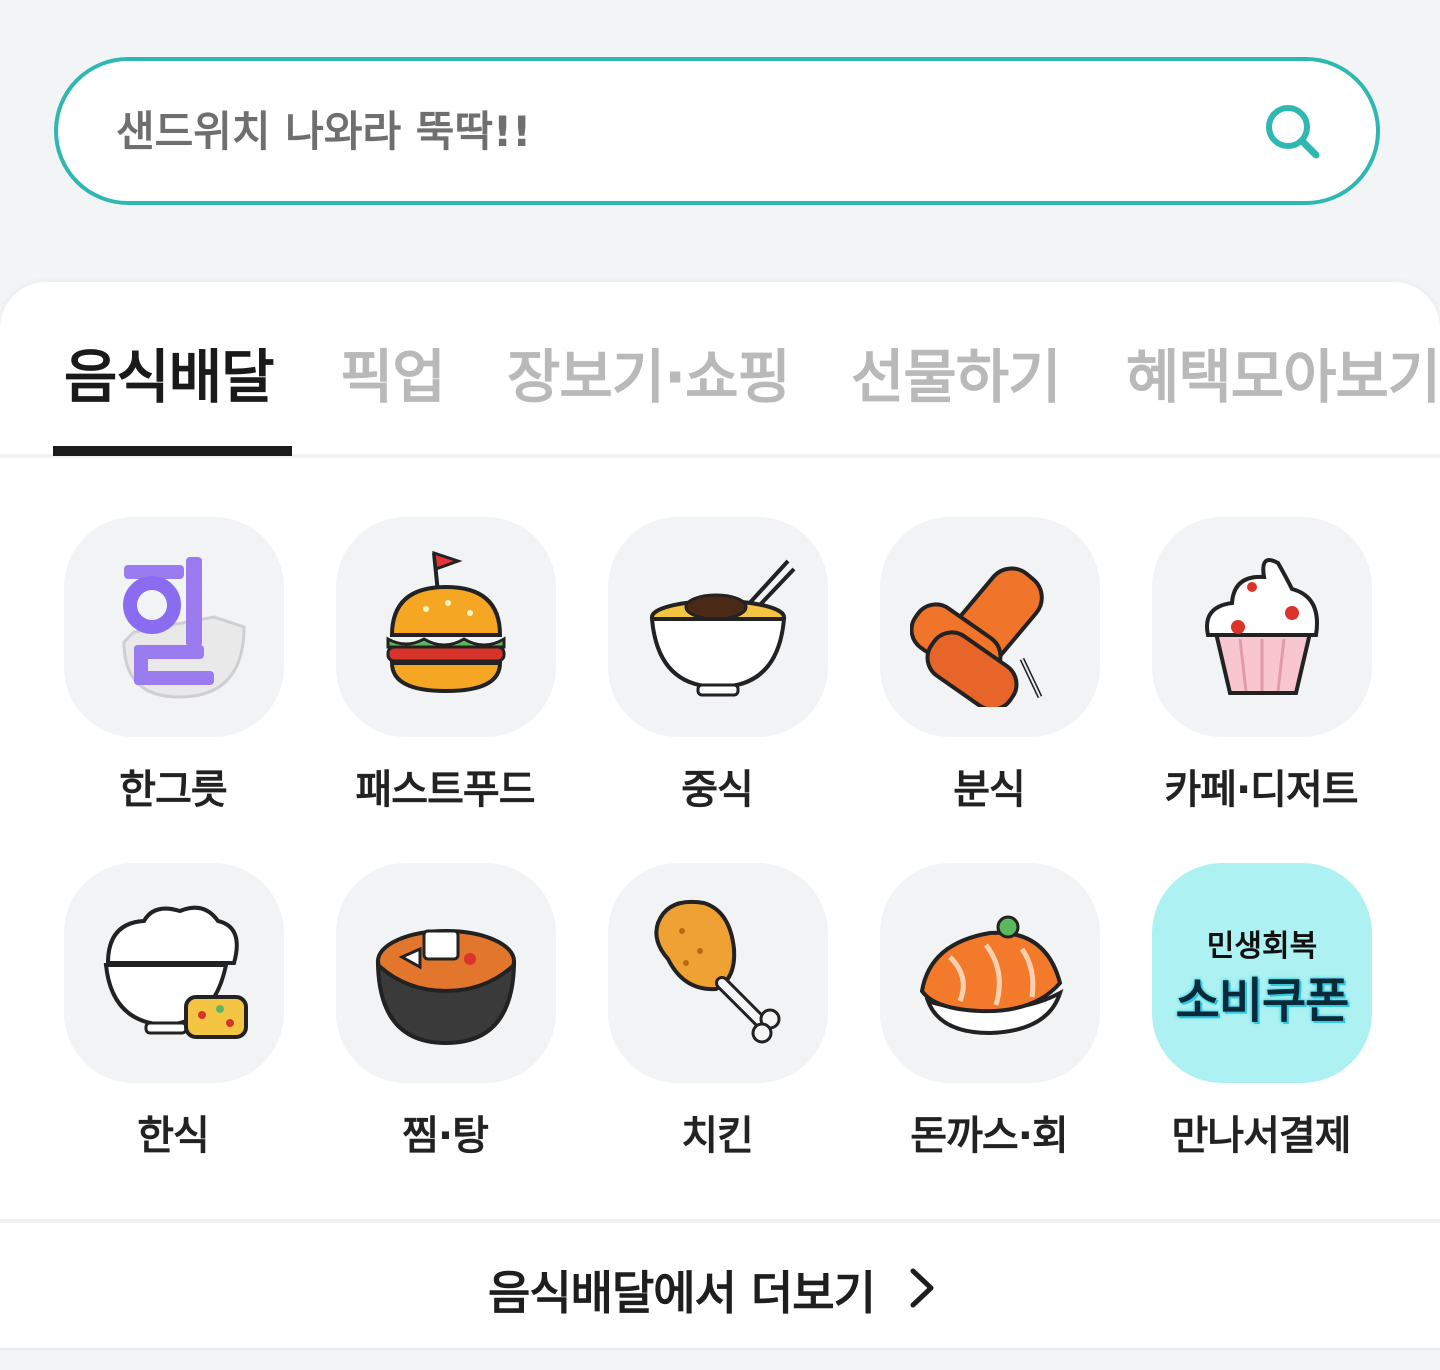  I want to click on category-label: 중식, so click(717, 790).